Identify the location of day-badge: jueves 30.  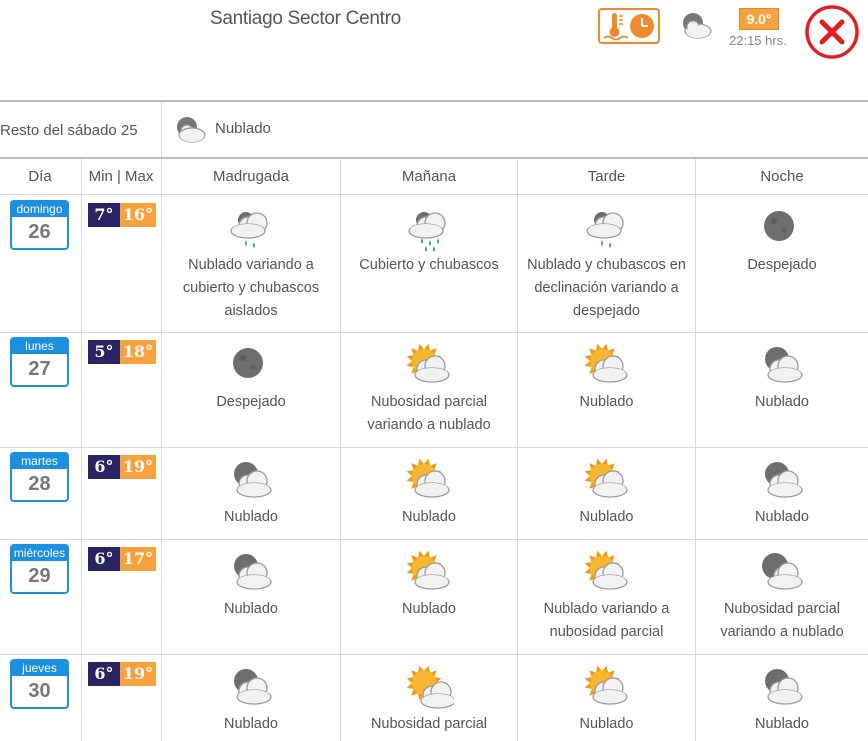
(39, 684).